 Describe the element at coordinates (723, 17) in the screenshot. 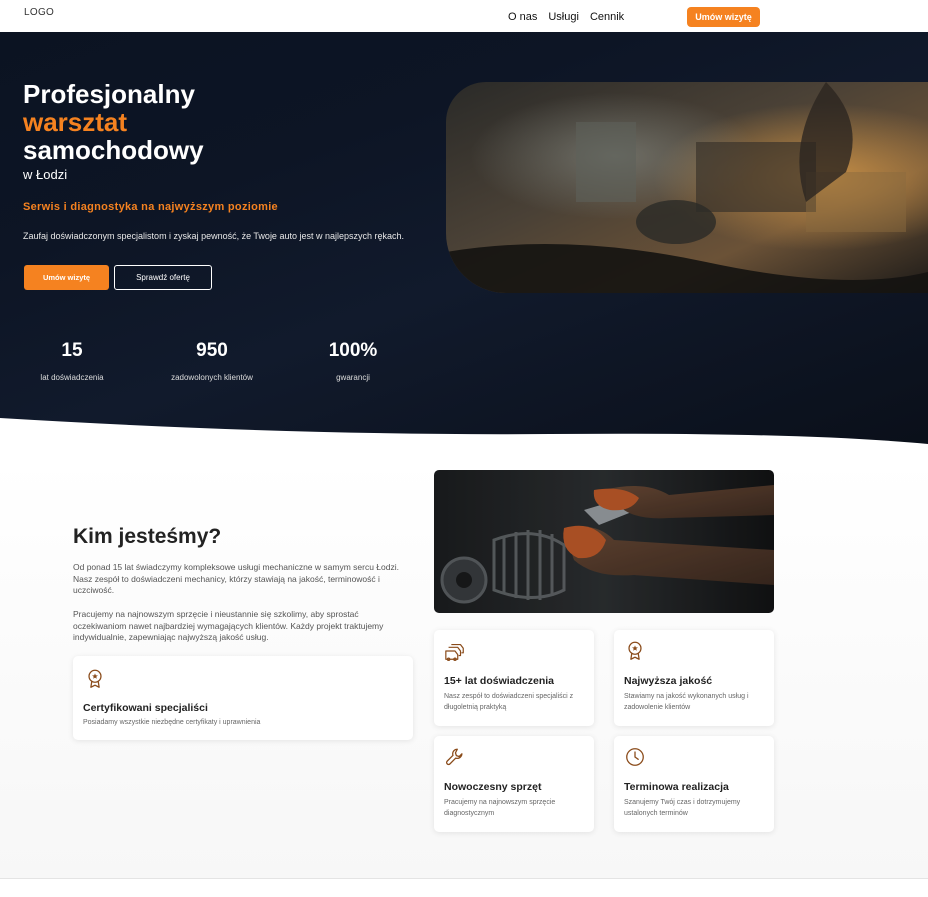

I see `header-book-button: Umów wizytę` at that location.